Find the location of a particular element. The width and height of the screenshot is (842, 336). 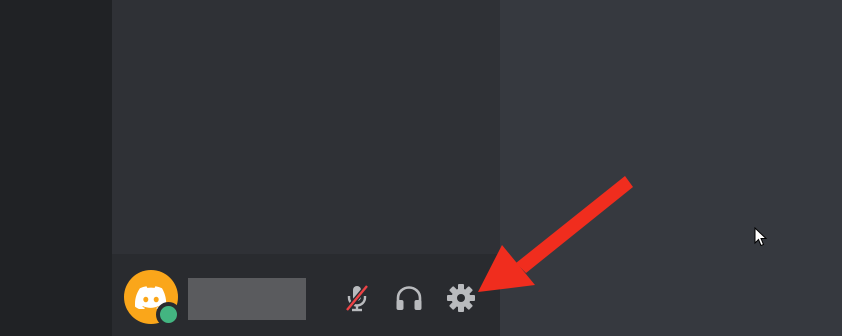

online-status-indicator is located at coordinates (168, 314).